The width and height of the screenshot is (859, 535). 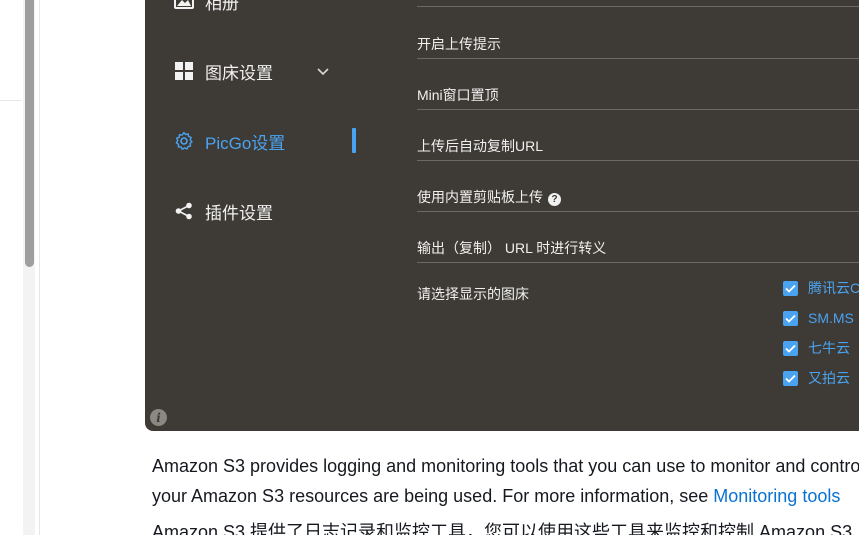 I want to click on sidebar-item-picbed-settings: 图床设置, so click(x=265, y=71).